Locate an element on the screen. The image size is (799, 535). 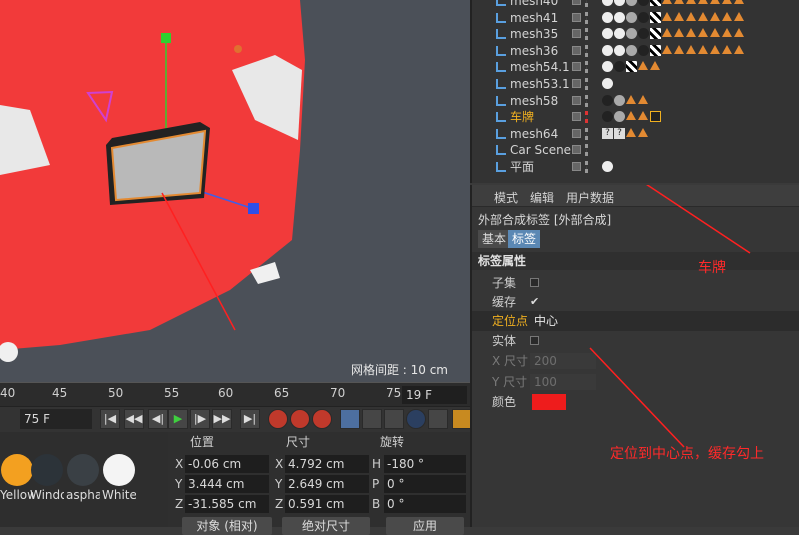
next-frame-button: |▶ is located at coordinates (200, 419).